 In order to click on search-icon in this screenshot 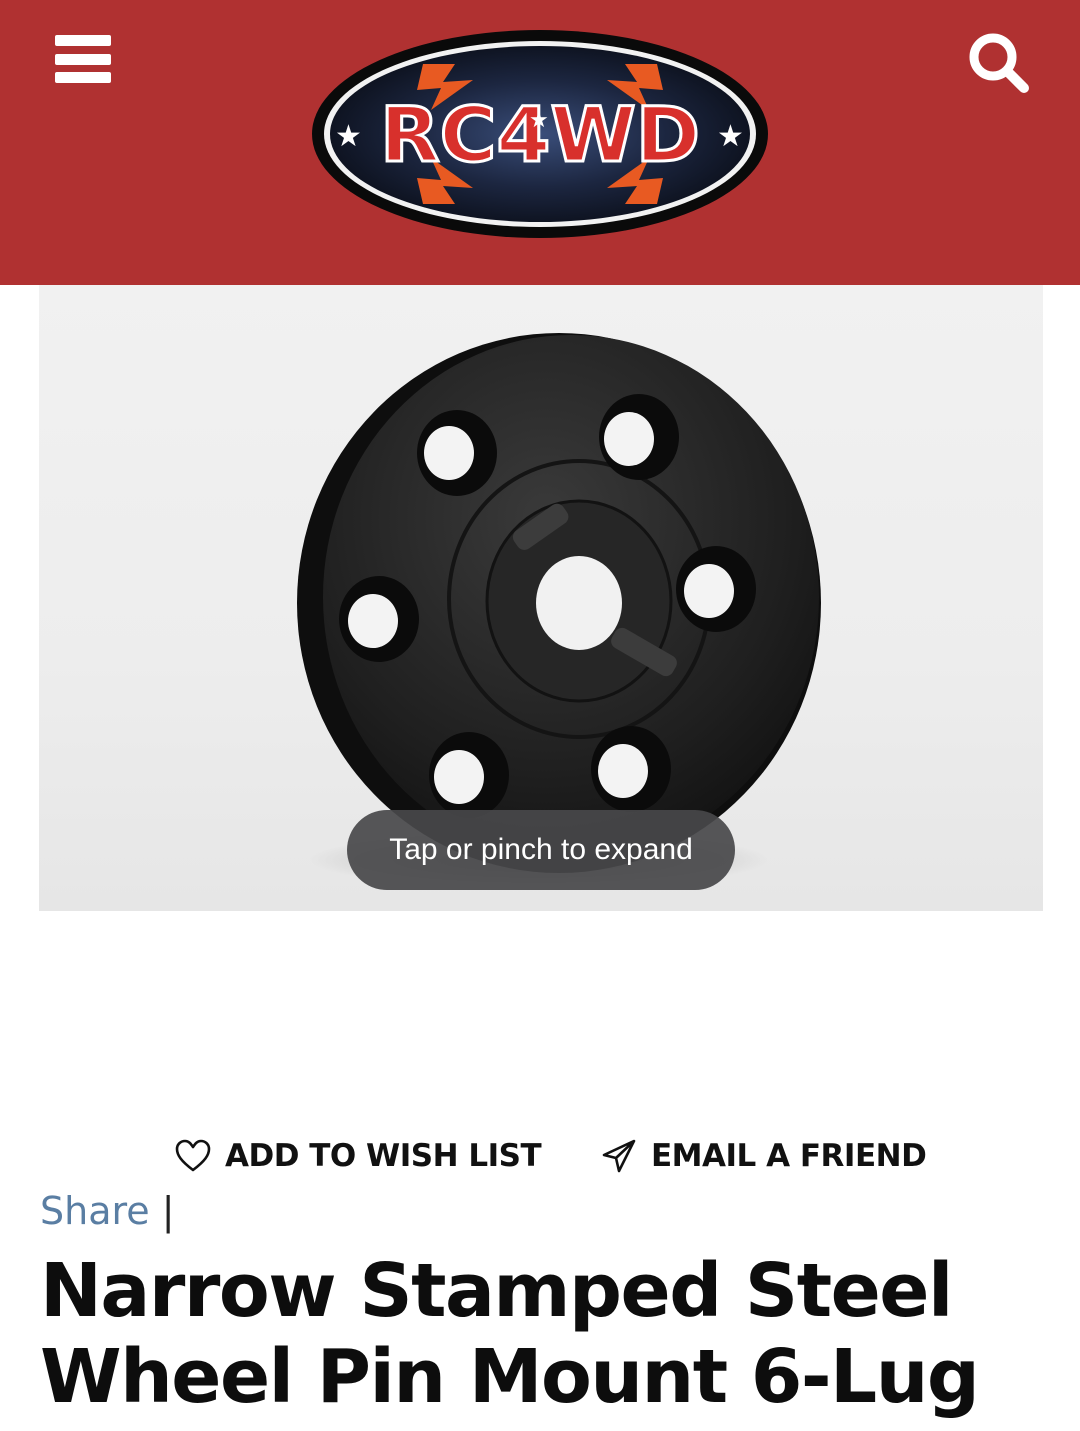, I will do `click(999, 63)`.